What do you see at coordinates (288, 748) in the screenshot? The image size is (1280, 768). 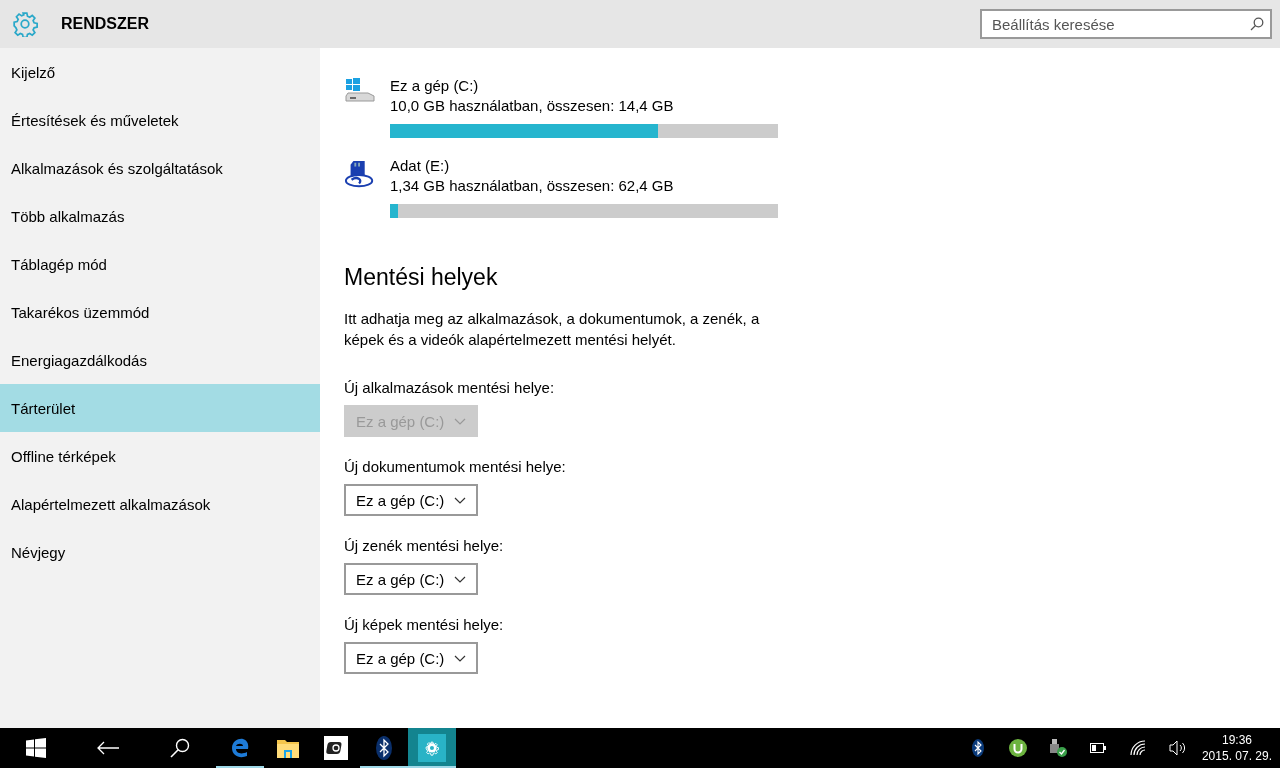 I see `folder-icon` at bounding box center [288, 748].